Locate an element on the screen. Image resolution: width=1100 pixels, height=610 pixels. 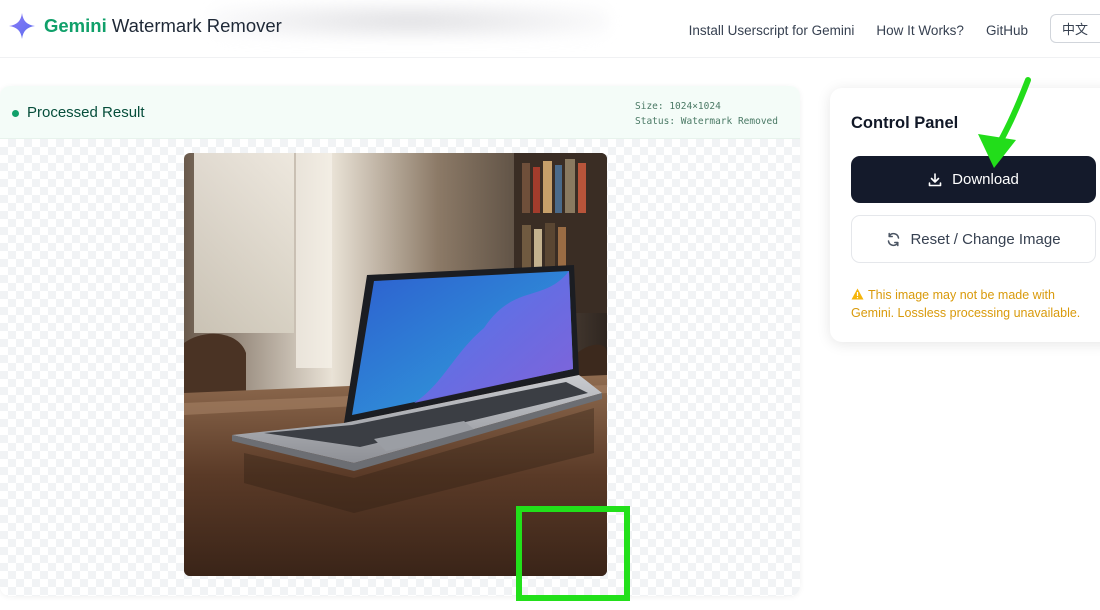
image-size: Size: 1024×1024 is located at coordinates (678, 106).